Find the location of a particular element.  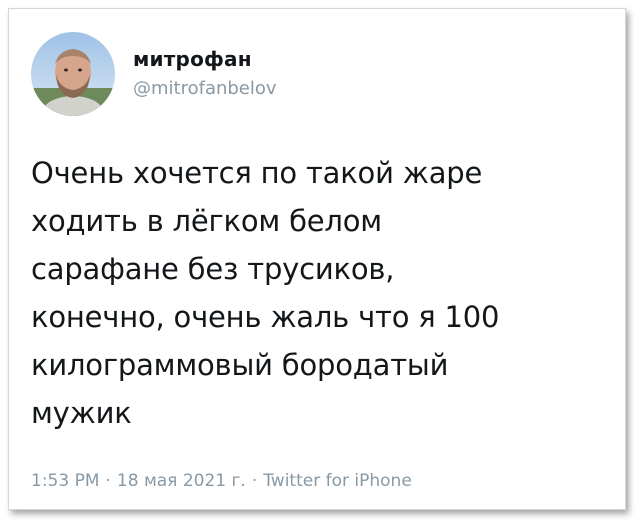

display-name: митрофан is located at coordinates (205, 59).